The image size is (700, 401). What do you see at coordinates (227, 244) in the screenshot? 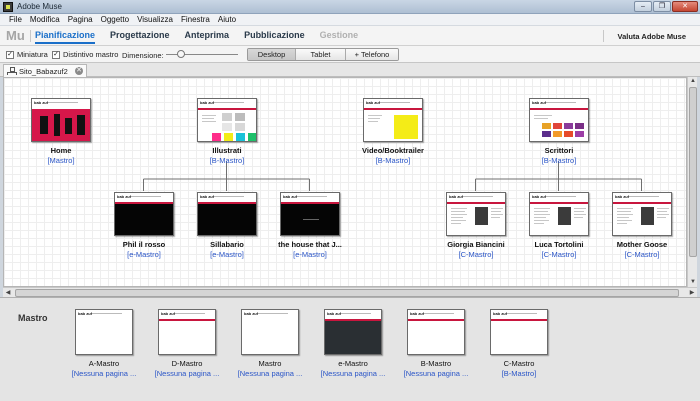
I see `page-name: Sillabario` at bounding box center [227, 244].